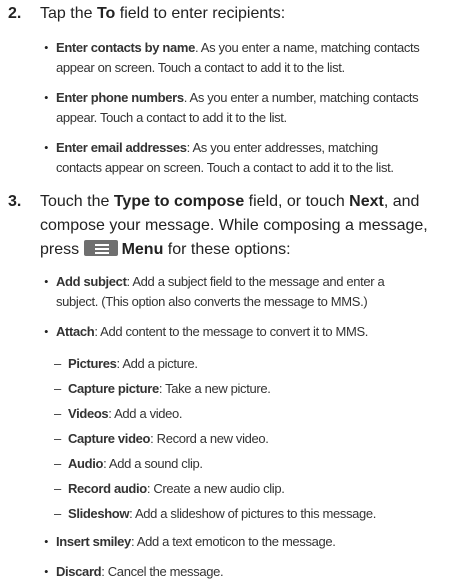  Describe the element at coordinates (259, 364) in the screenshot. I see `attach-item-pictures: – Pictures: Add a picture.` at that location.